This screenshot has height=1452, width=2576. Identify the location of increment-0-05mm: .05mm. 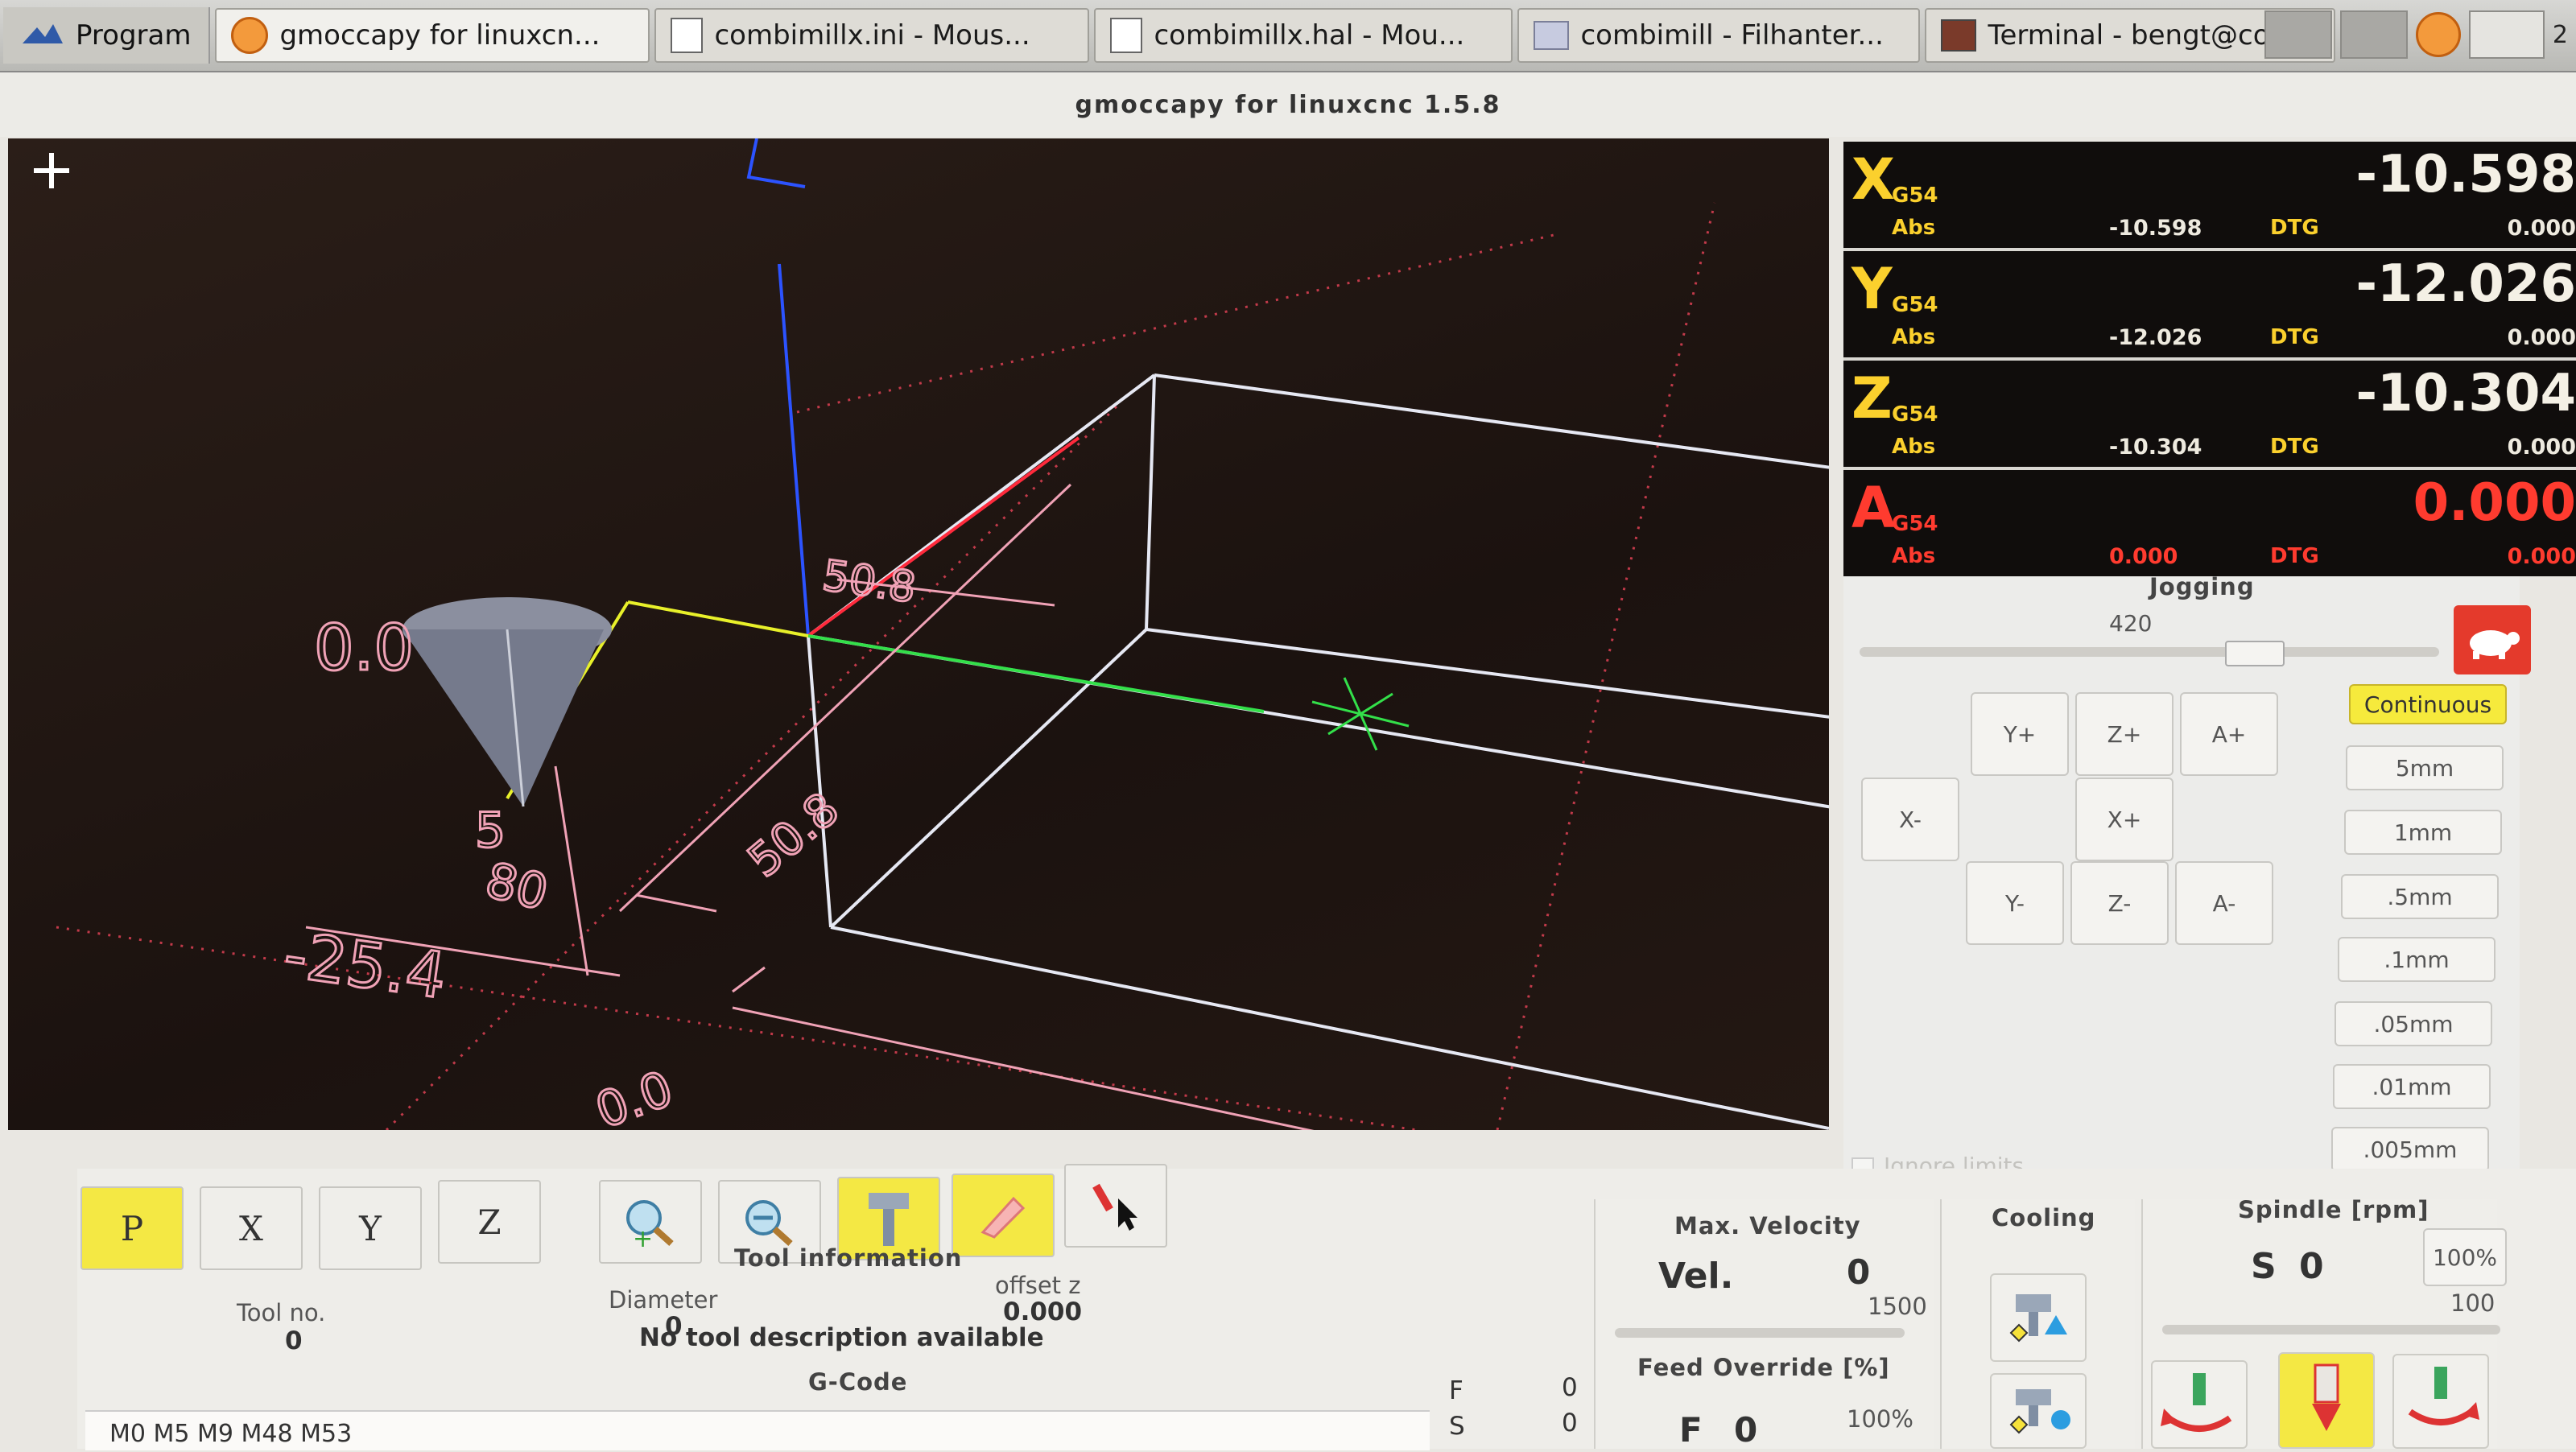
(2413, 1024).